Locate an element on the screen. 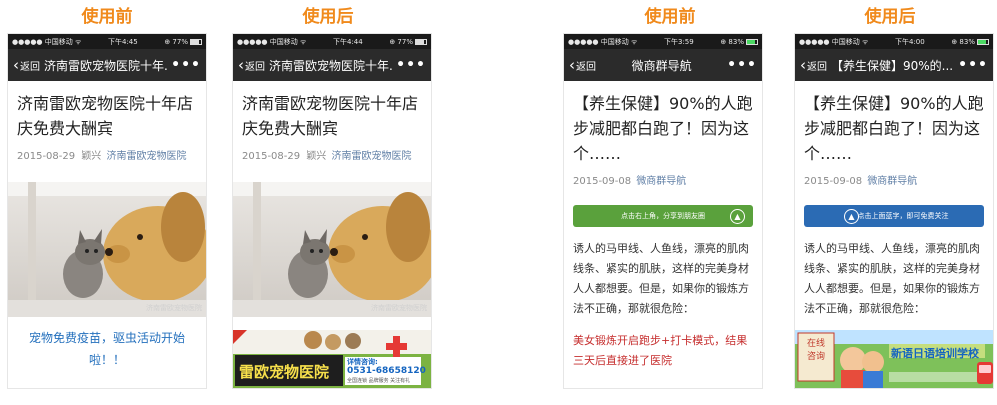  school-ad-banner: 在线咨询 新语日语培训学校 is located at coordinates (894, 359).